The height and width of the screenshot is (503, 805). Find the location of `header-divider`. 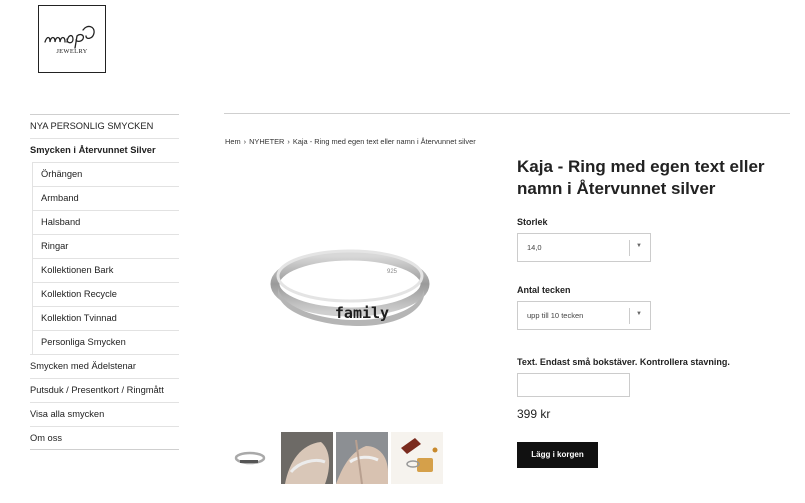

header-divider is located at coordinates (507, 113).